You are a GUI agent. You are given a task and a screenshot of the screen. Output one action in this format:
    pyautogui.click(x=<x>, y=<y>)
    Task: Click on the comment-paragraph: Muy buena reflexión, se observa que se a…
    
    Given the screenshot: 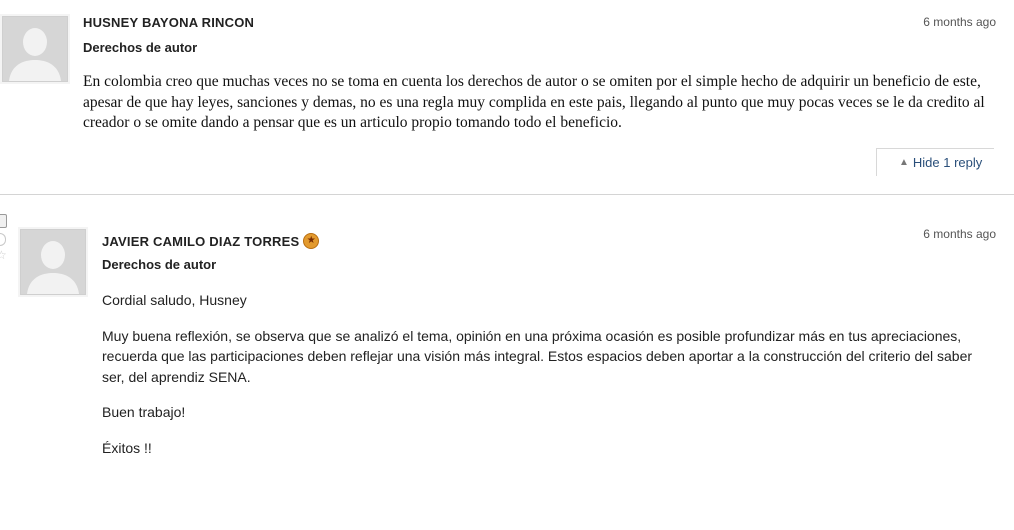 What is the action you would take?
    pyautogui.click(x=537, y=356)
    